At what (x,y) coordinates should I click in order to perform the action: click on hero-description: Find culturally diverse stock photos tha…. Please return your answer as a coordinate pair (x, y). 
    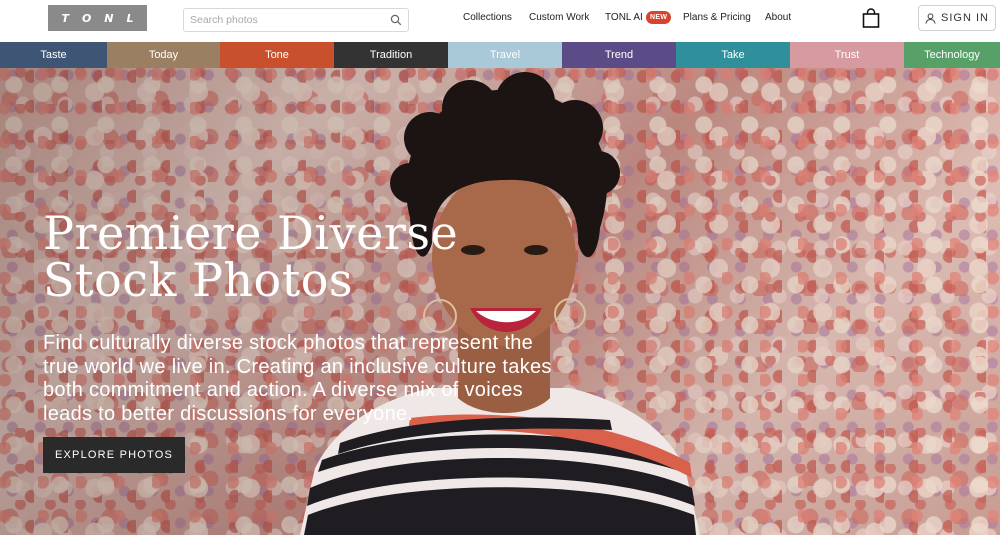
    Looking at the image, I should click on (297, 378).